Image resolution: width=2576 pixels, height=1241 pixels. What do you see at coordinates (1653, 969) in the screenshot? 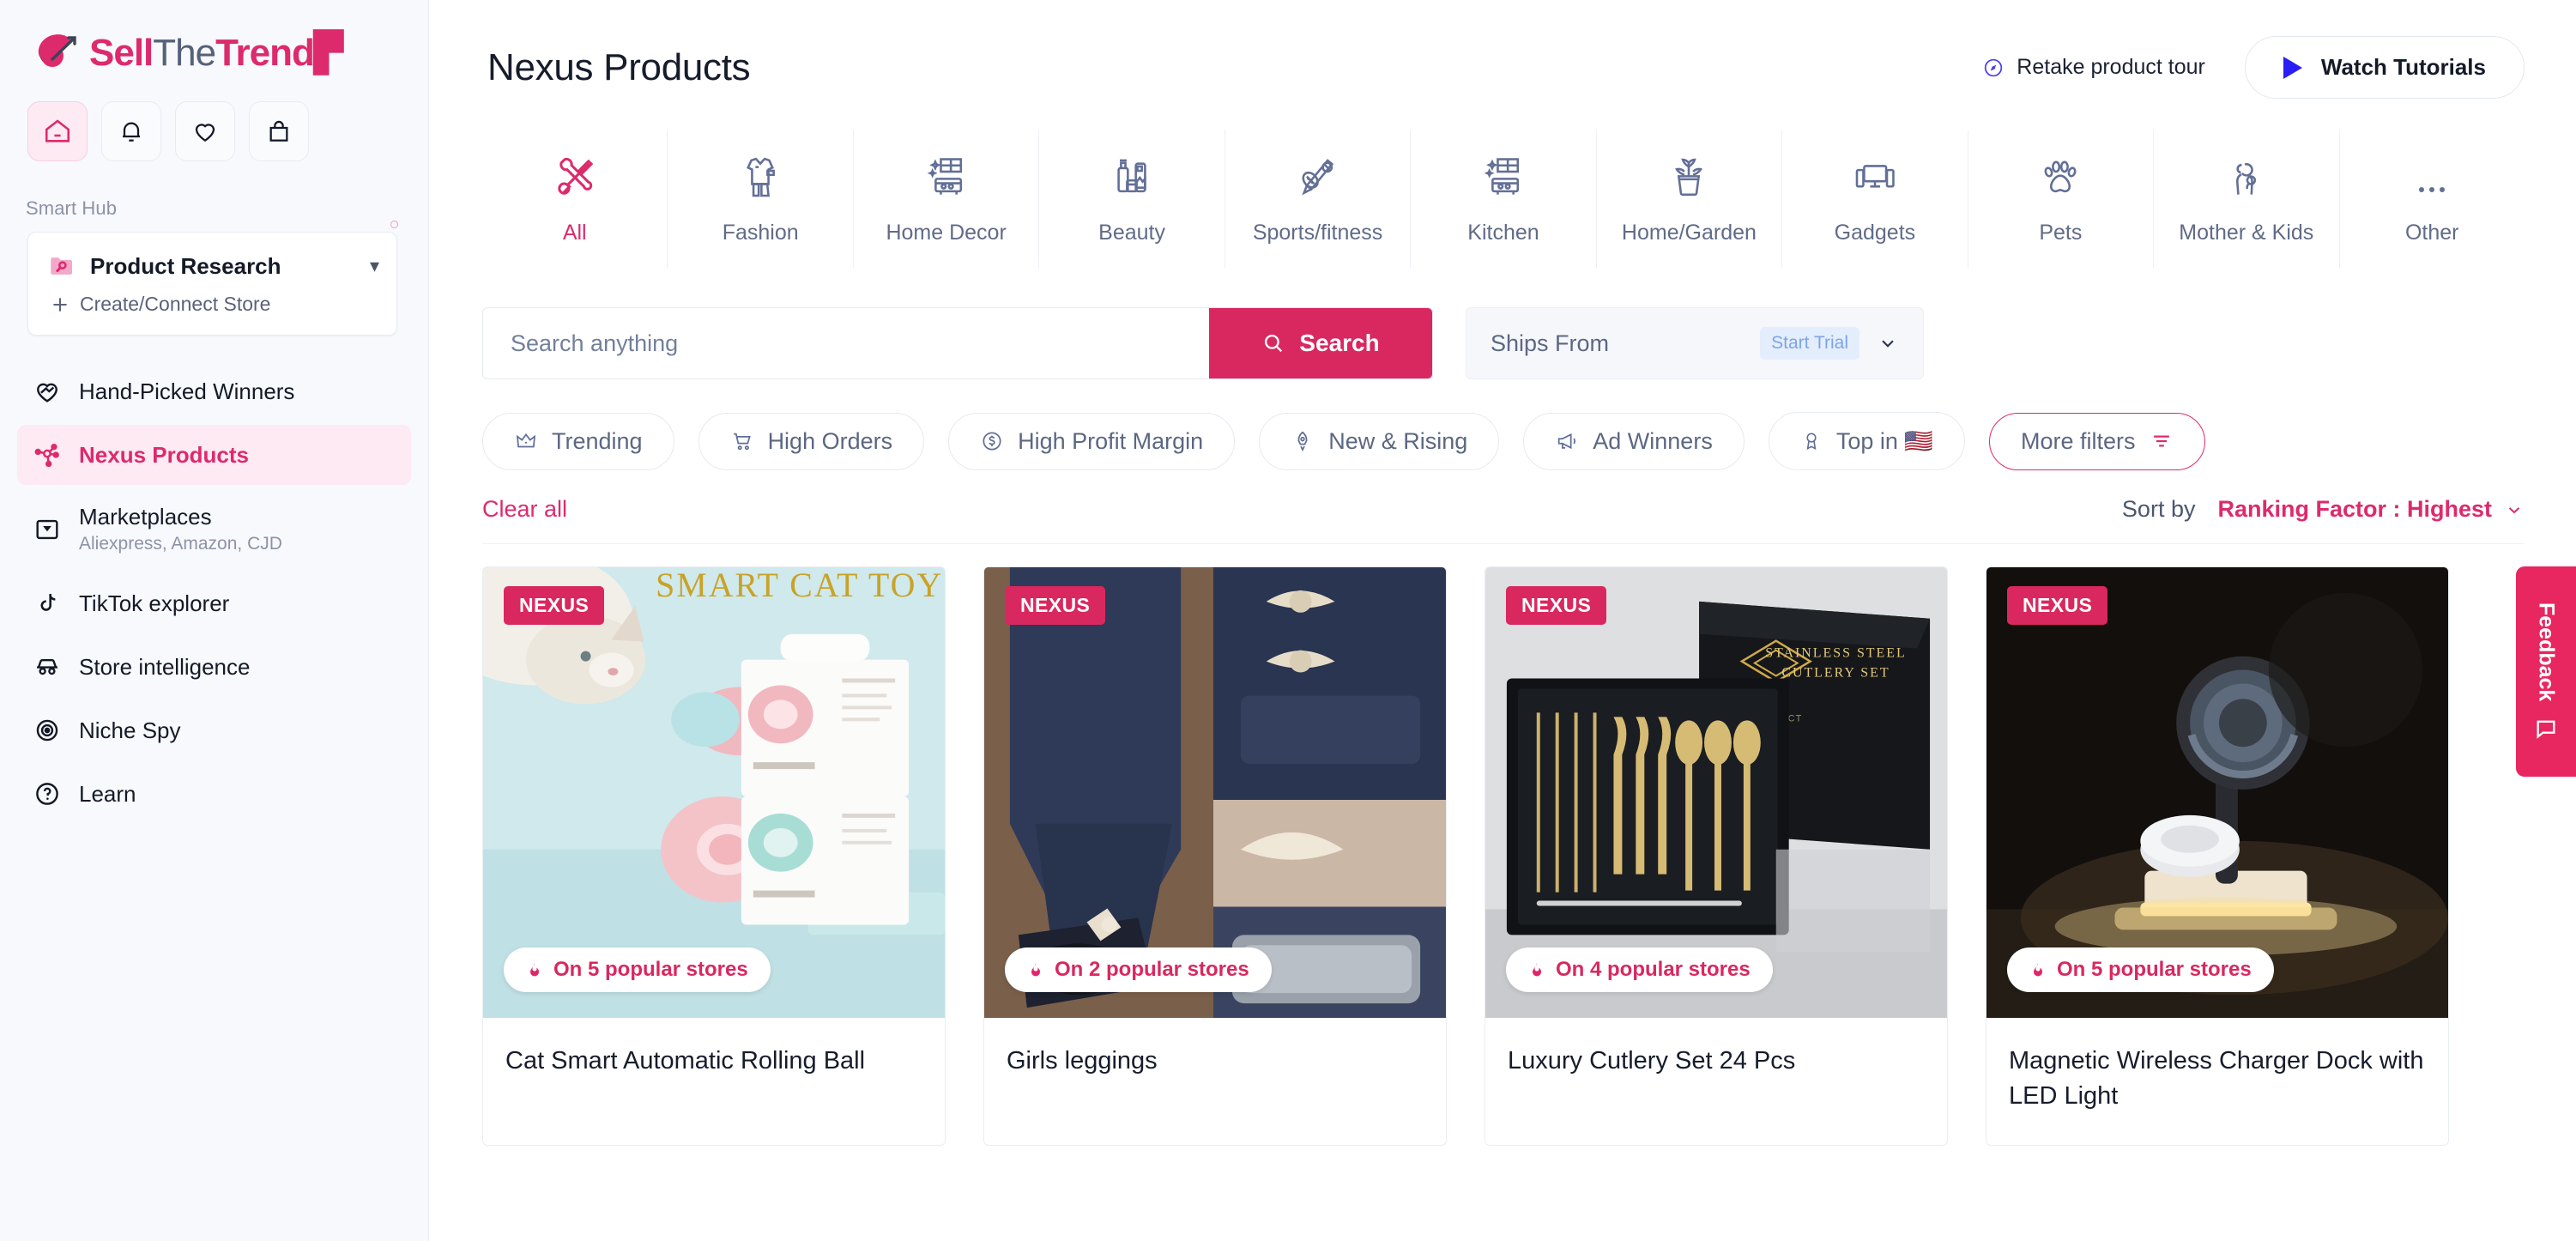
I see `popular-stores-label: On 4 popular stores` at bounding box center [1653, 969].